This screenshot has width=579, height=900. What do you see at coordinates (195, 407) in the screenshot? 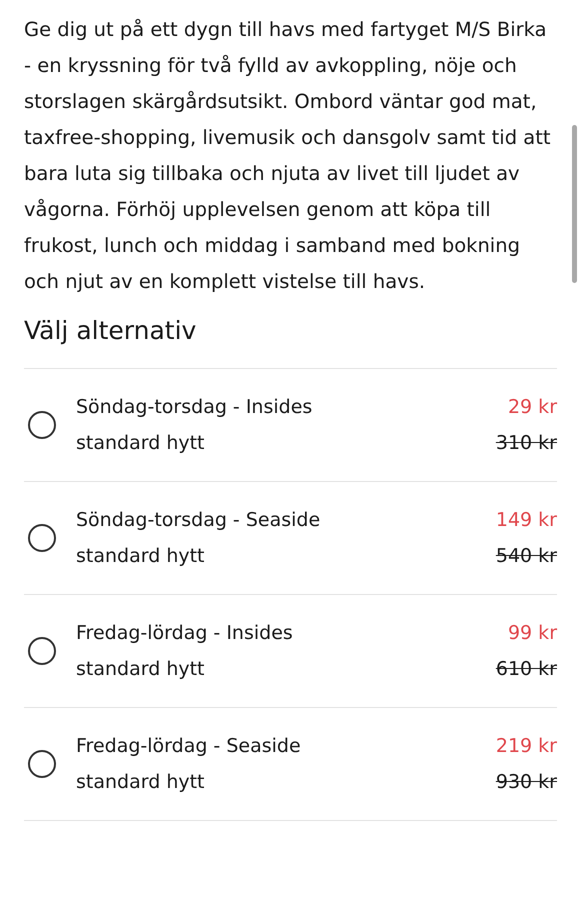
I see `option-title: Söndag-torsdag - Insides` at bounding box center [195, 407].